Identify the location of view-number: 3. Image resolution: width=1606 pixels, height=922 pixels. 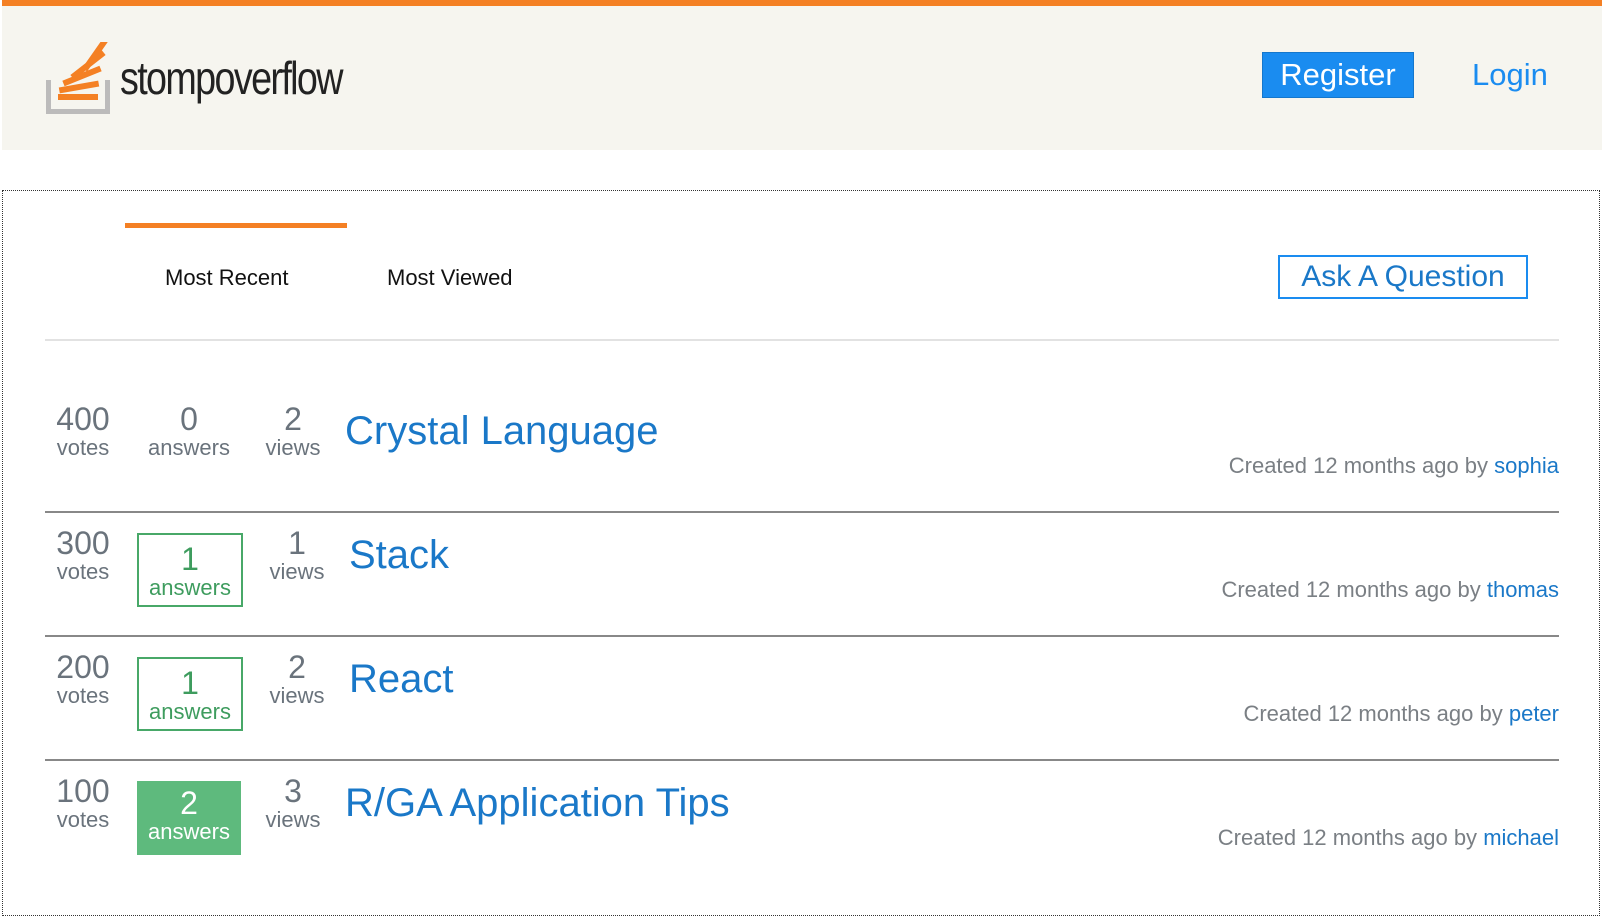
(293, 791).